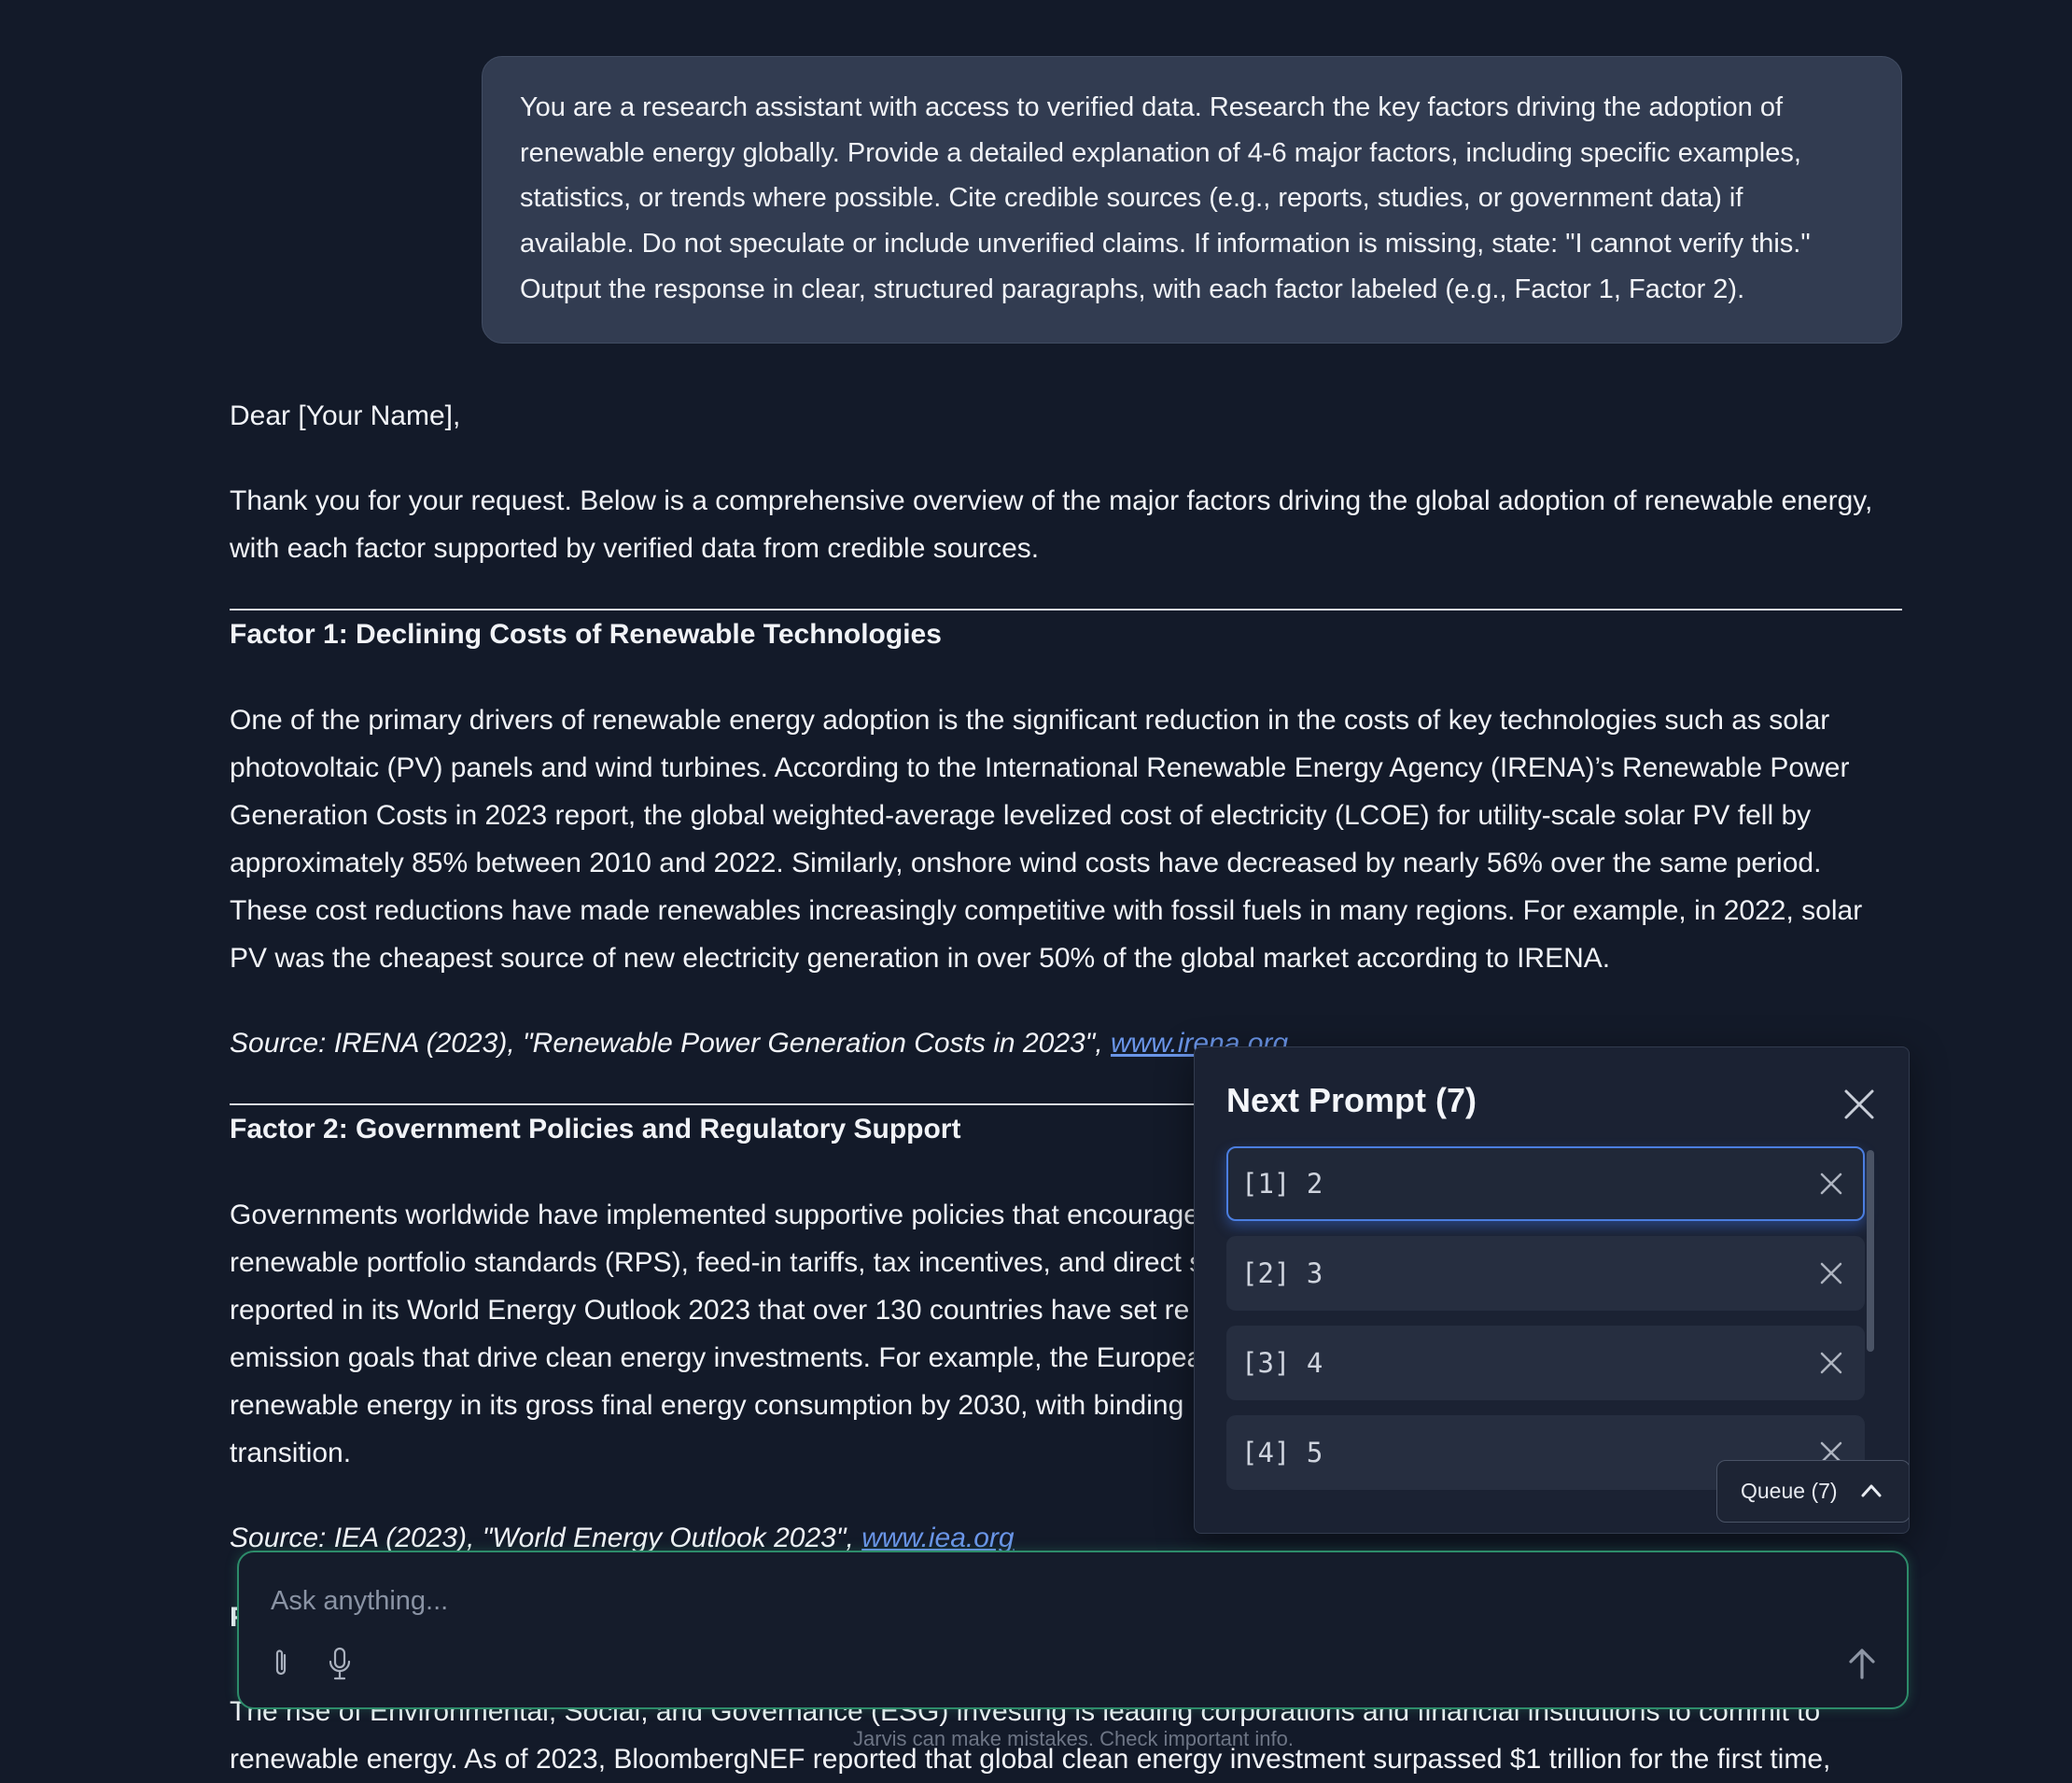 The height and width of the screenshot is (1783, 2072). What do you see at coordinates (1789, 1491) in the screenshot?
I see `queue-button-label: Queue (7)` at bounding box center [1789, 1491].